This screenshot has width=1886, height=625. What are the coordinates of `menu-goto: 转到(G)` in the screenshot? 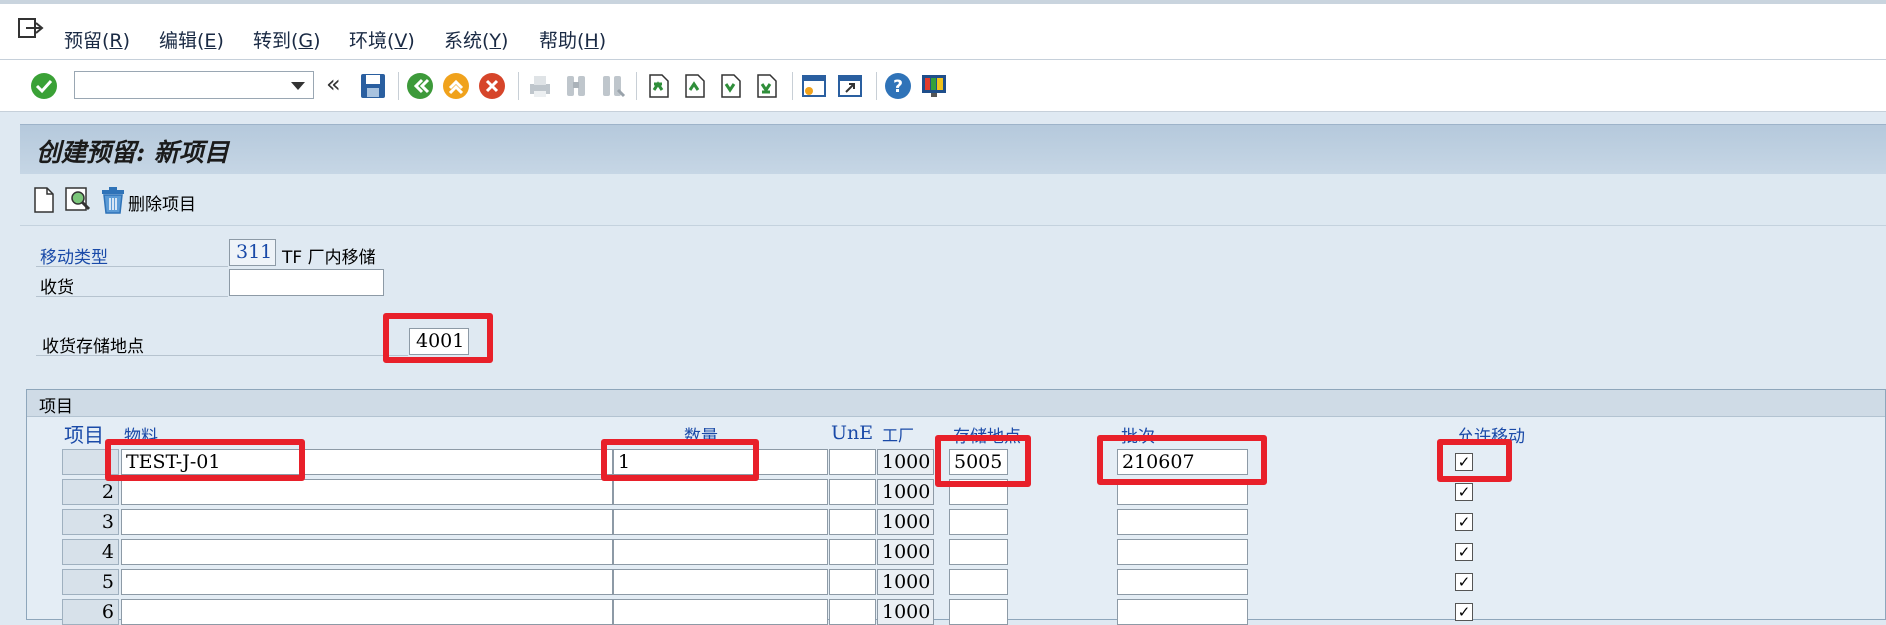 It's located at (287, 39).